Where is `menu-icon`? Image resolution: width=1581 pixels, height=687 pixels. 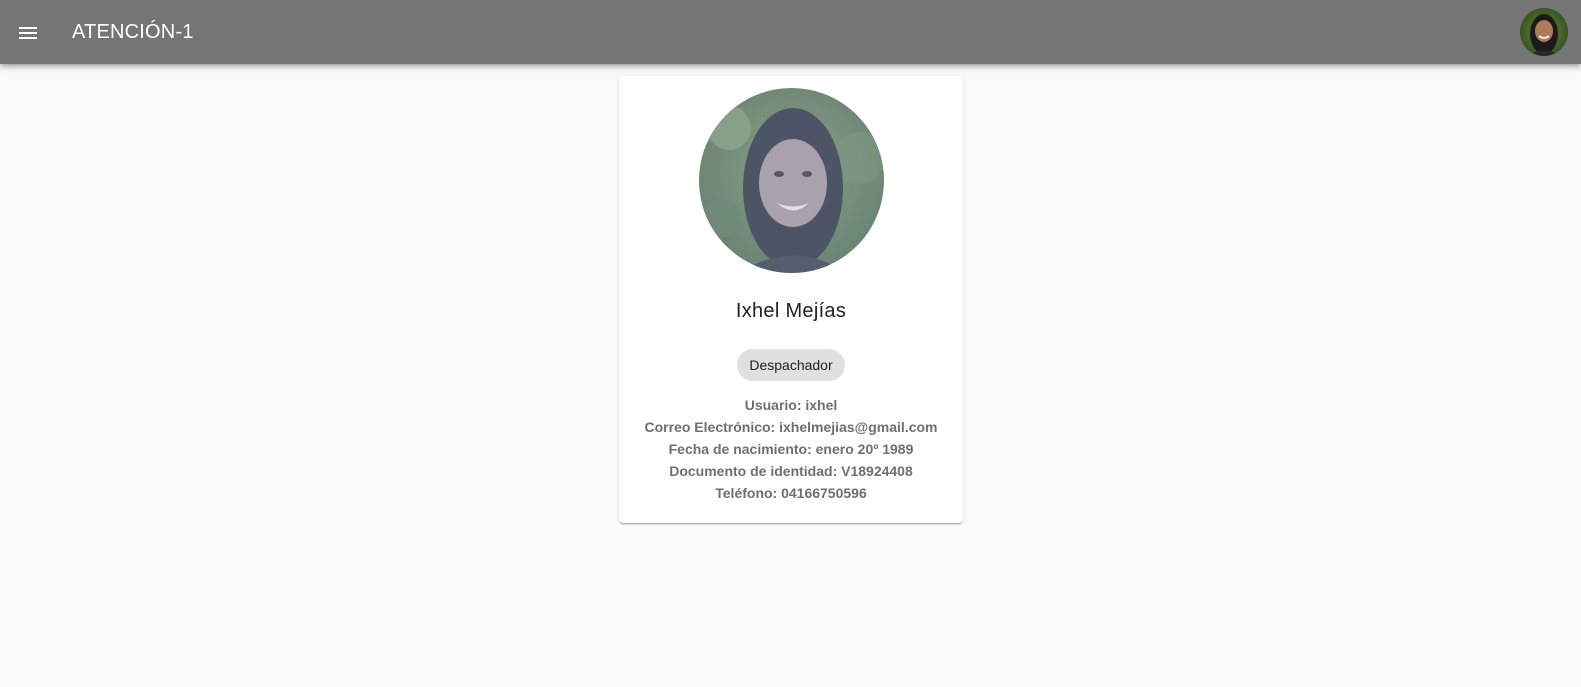
menu-icon is located at coordinates (28, 33).